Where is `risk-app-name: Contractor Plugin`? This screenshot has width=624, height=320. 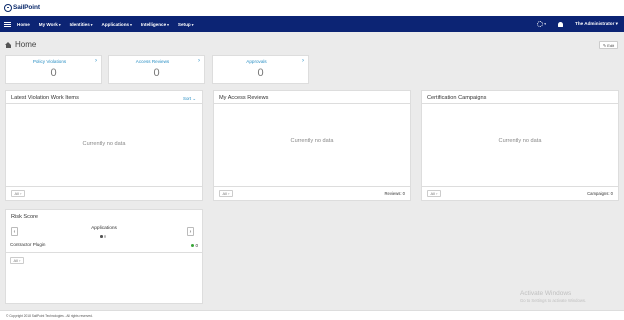 risk-app-name: Contractor Plugin is located at coordinates (28, 244).